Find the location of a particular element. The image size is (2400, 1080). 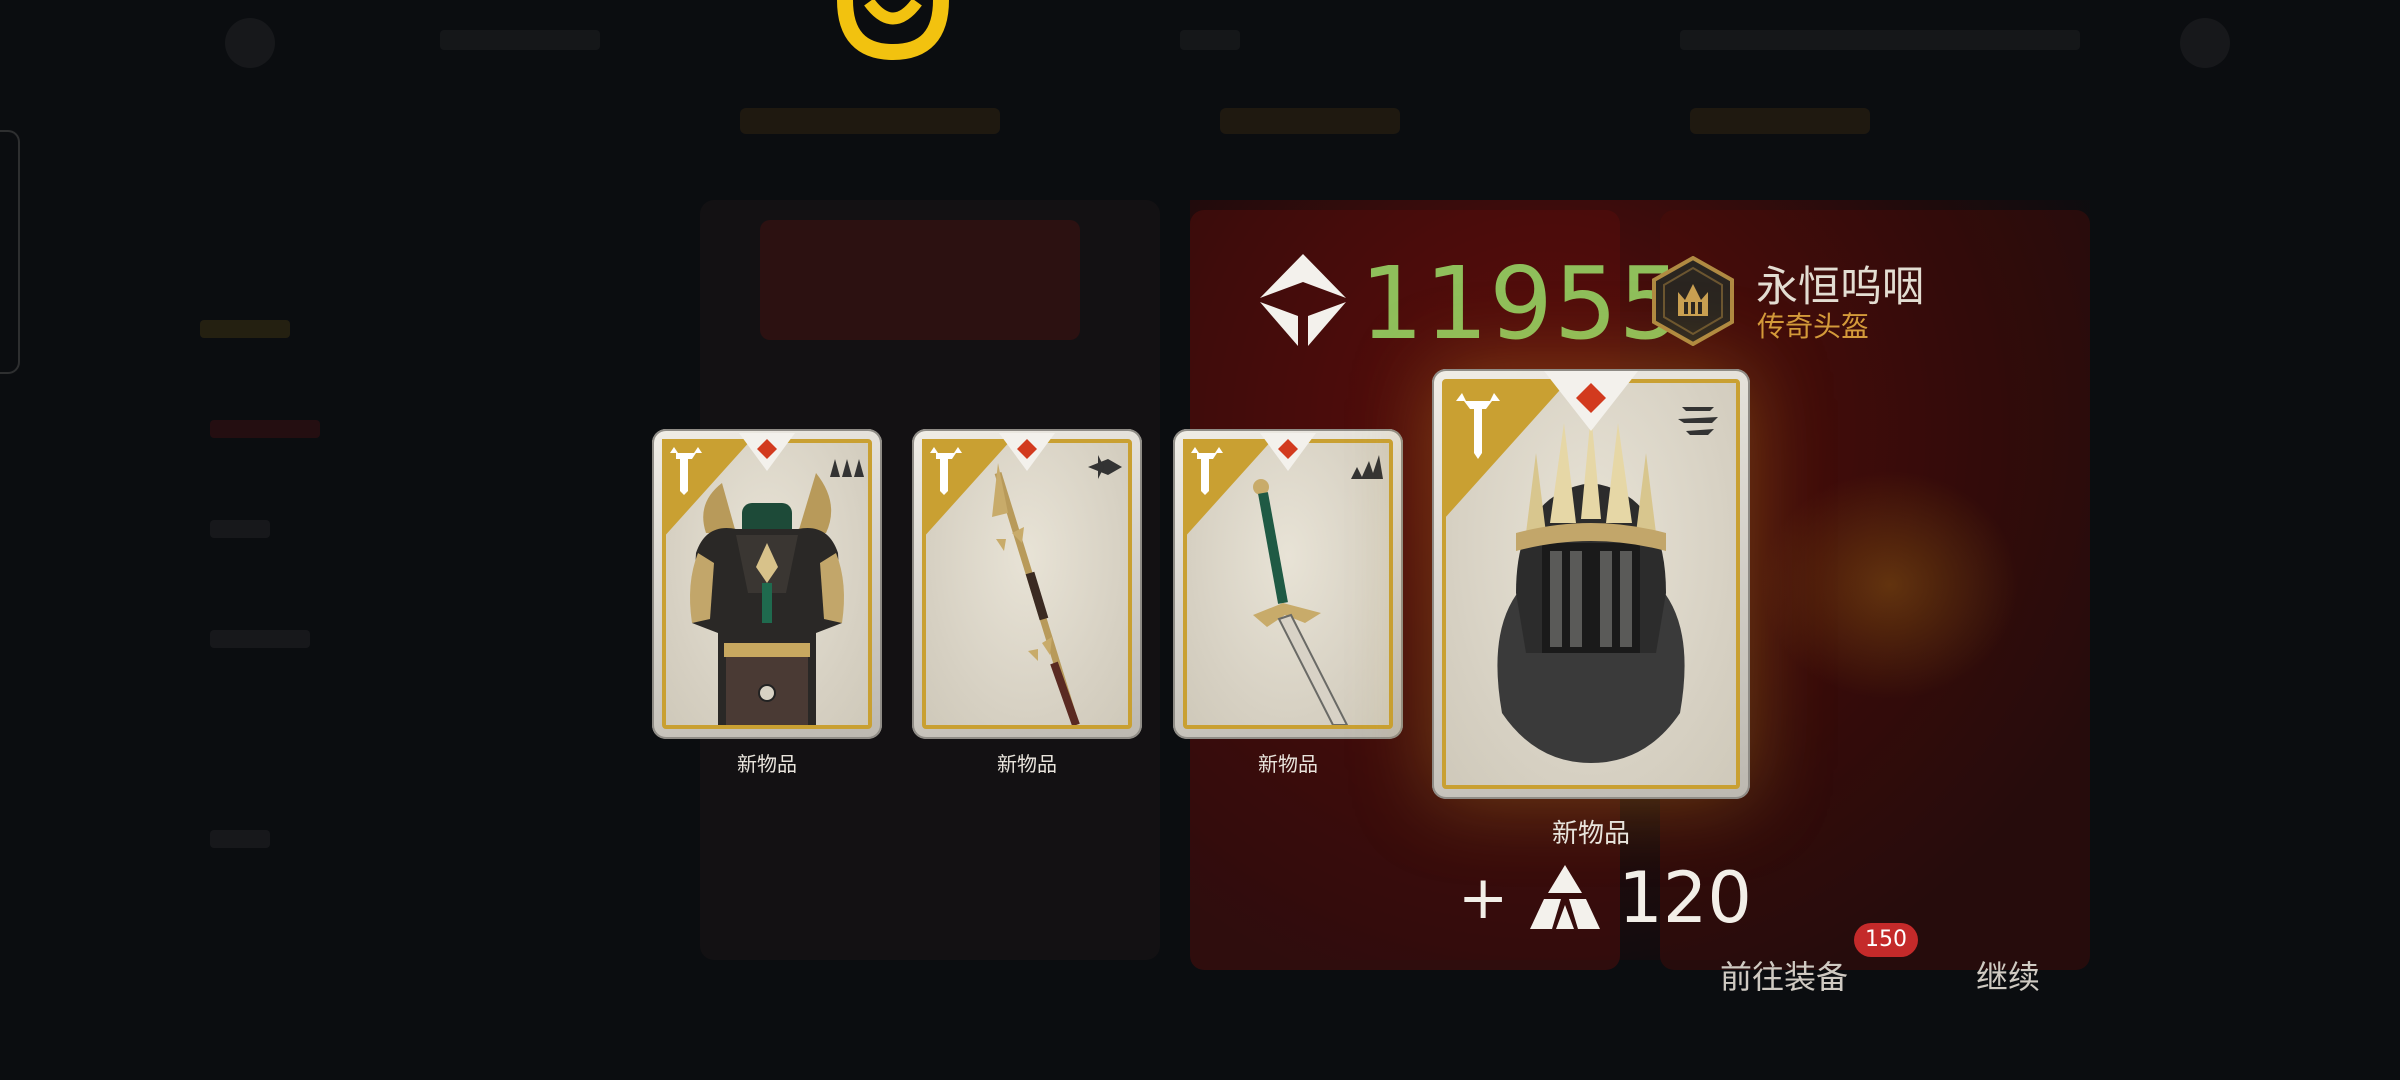

speed-lines-icon is located at coordinates (1698, 421).